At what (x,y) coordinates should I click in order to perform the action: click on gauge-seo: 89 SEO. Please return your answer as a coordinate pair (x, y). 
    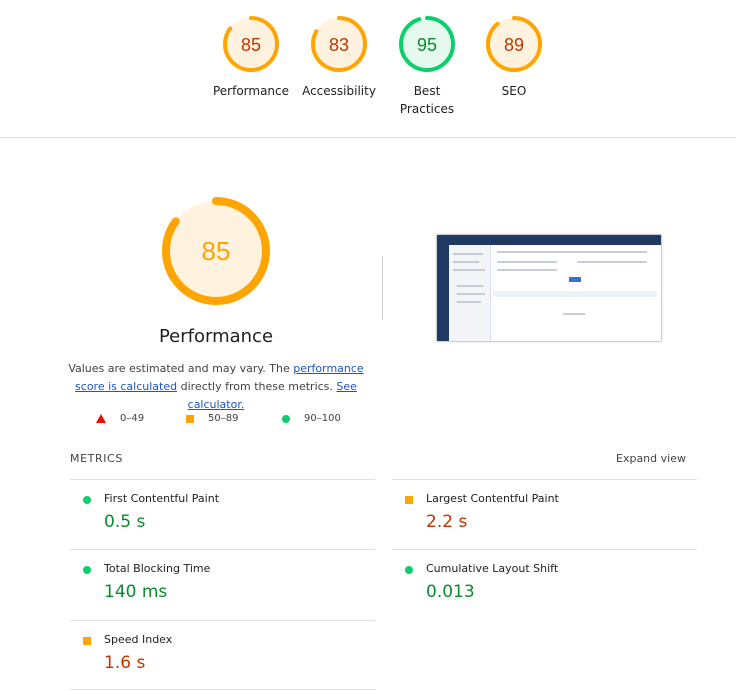
    Looking at the image, I should click on (514, 57).